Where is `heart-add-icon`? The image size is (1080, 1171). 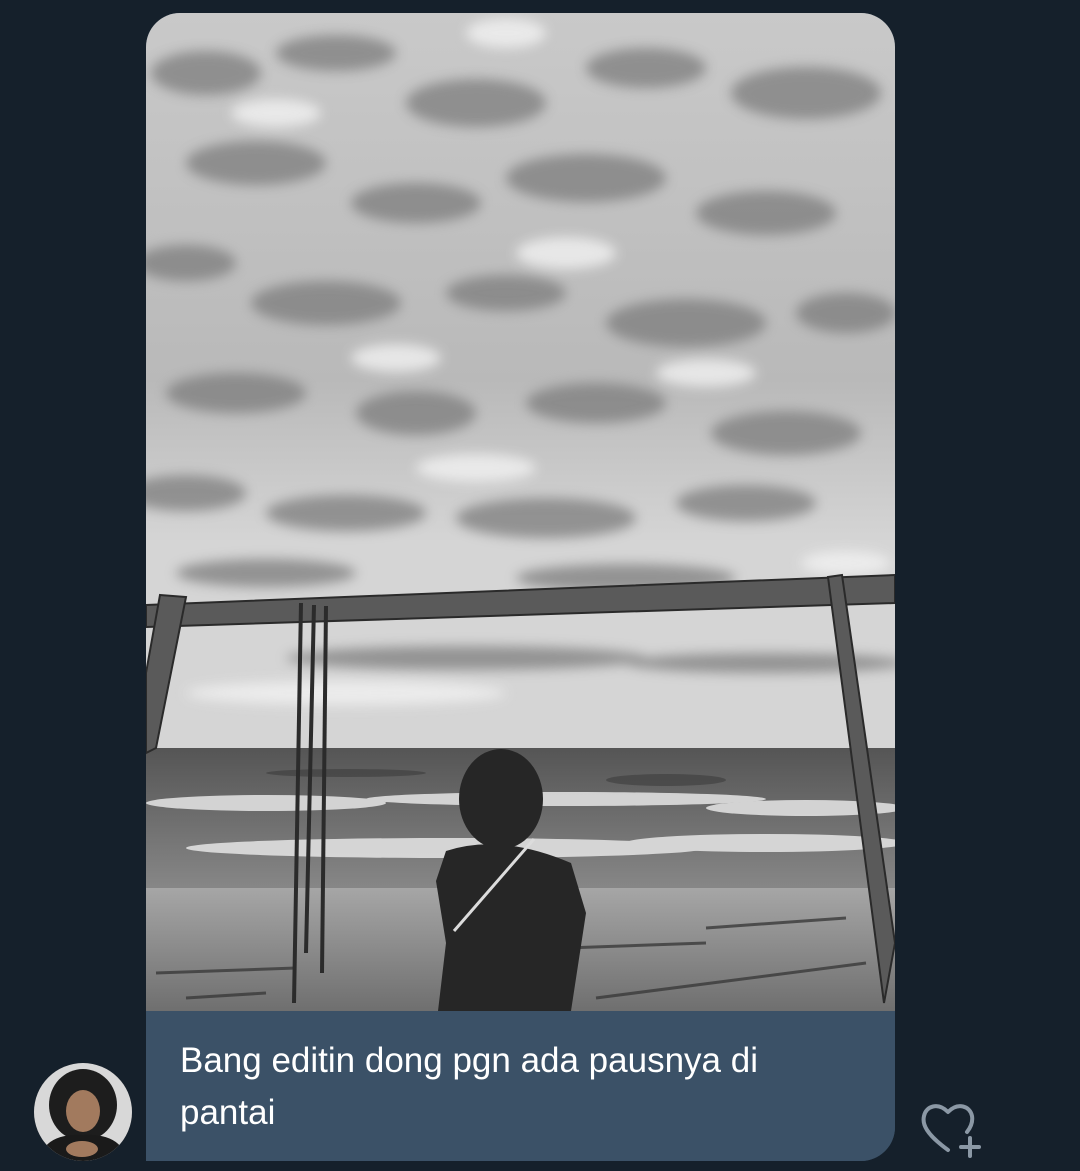 heart-add-icon is located at coordinates (953, 1130).